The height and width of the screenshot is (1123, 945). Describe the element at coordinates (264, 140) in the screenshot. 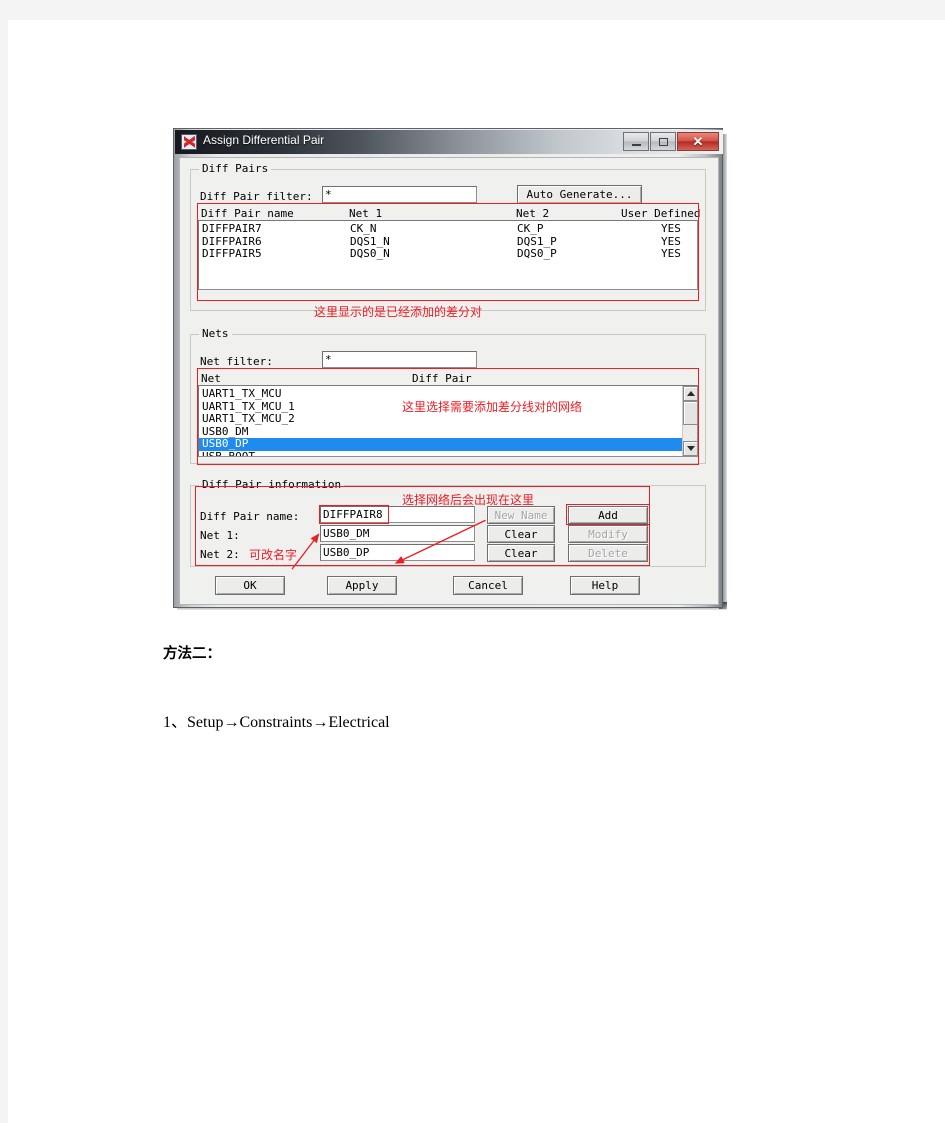

I see `window-title: Assign Differential Pair` at that location.